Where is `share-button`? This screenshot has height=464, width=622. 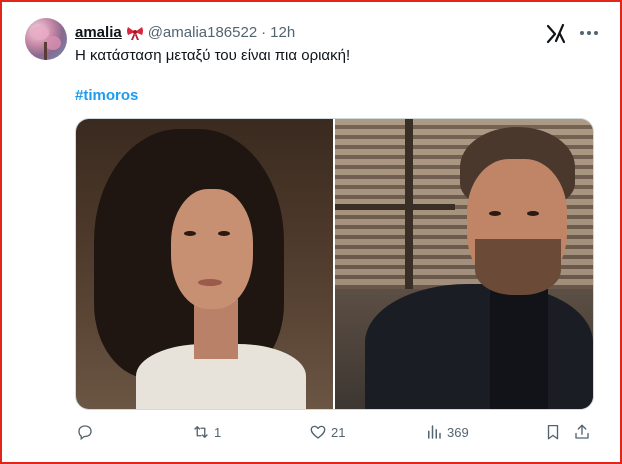 share-button is located at coordinates (582, 432).